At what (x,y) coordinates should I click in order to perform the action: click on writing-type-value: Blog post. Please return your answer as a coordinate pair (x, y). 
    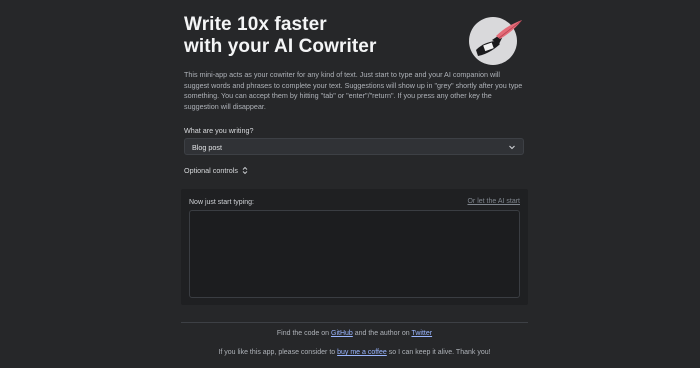
    Looking at the image, I should click on (207, 147).